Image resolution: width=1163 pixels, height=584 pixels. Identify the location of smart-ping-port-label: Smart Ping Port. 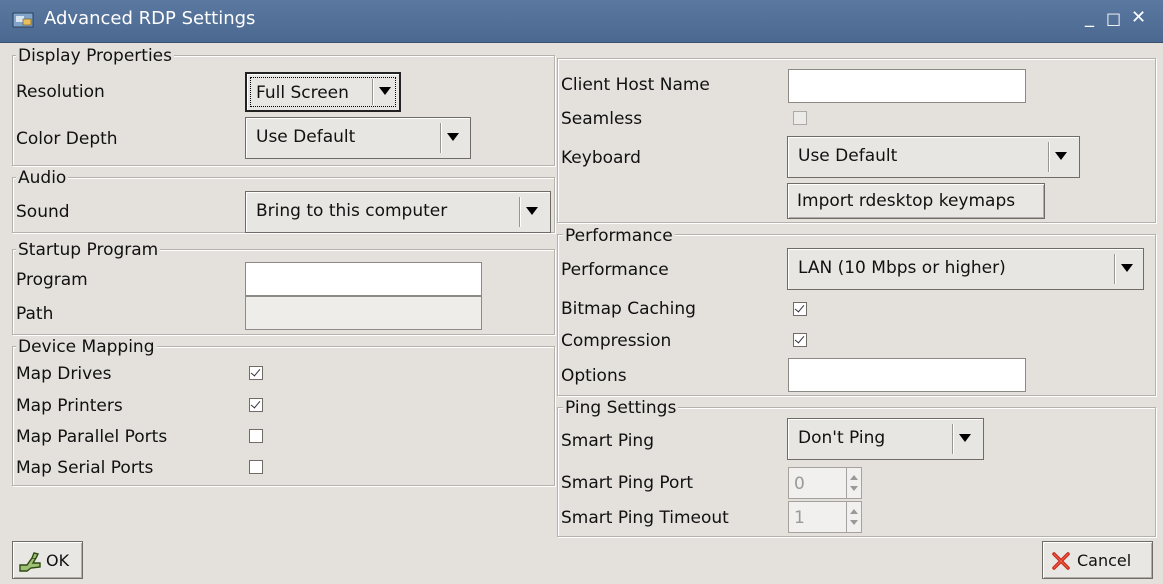
(627, 483).